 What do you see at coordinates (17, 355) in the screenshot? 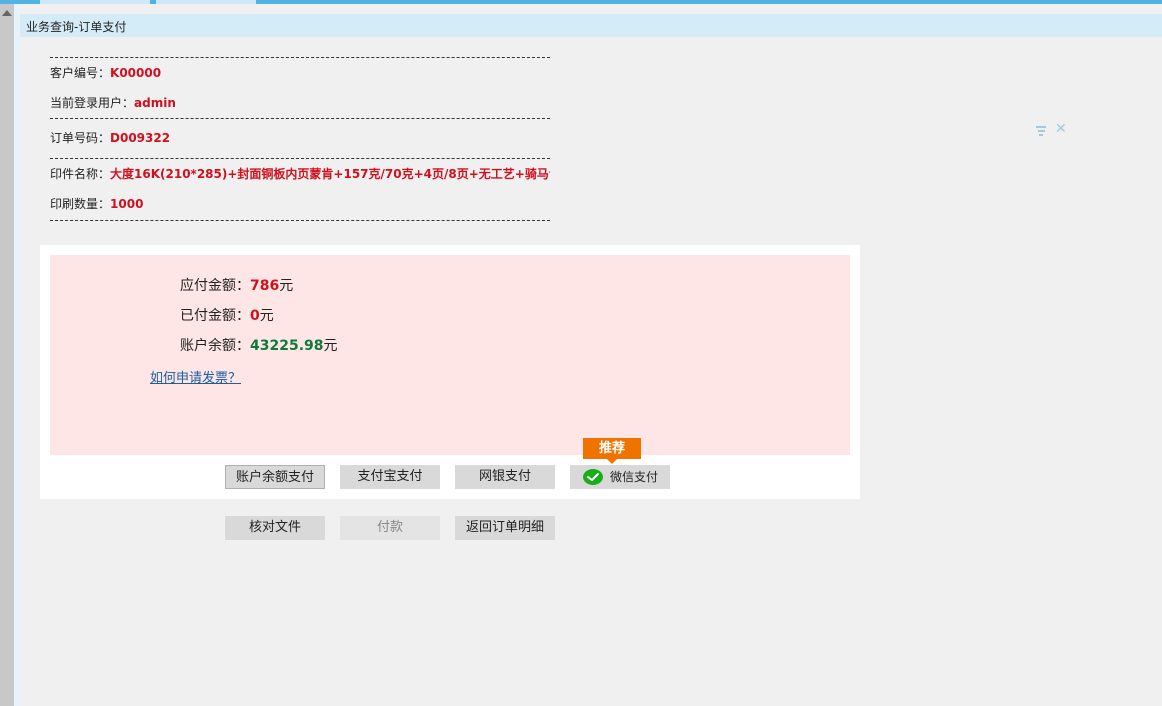
I see `left-border` at bounding box center [17, 355].